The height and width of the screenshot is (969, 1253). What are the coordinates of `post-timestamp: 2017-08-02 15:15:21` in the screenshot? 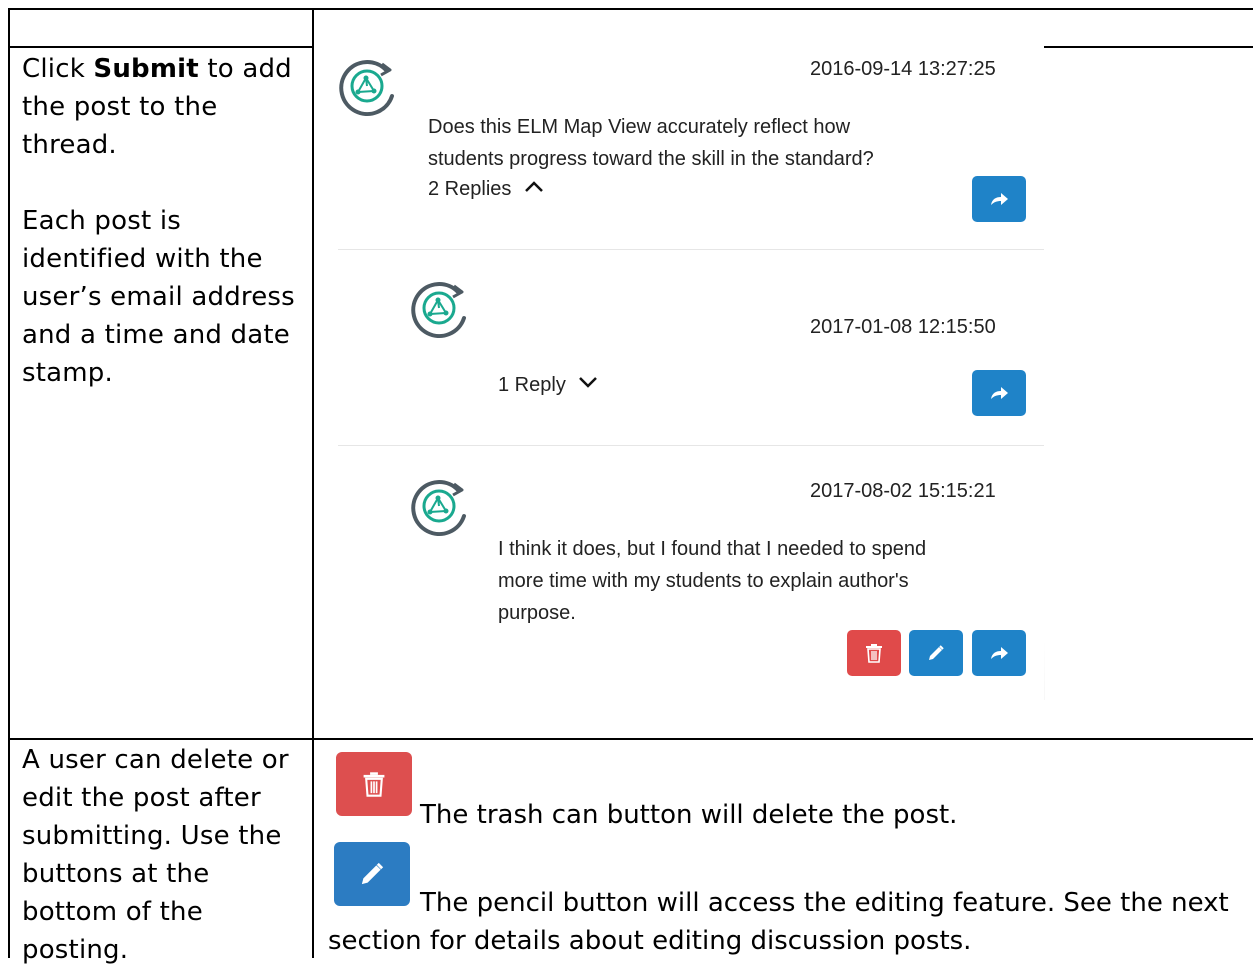 It's located at (903, 491).